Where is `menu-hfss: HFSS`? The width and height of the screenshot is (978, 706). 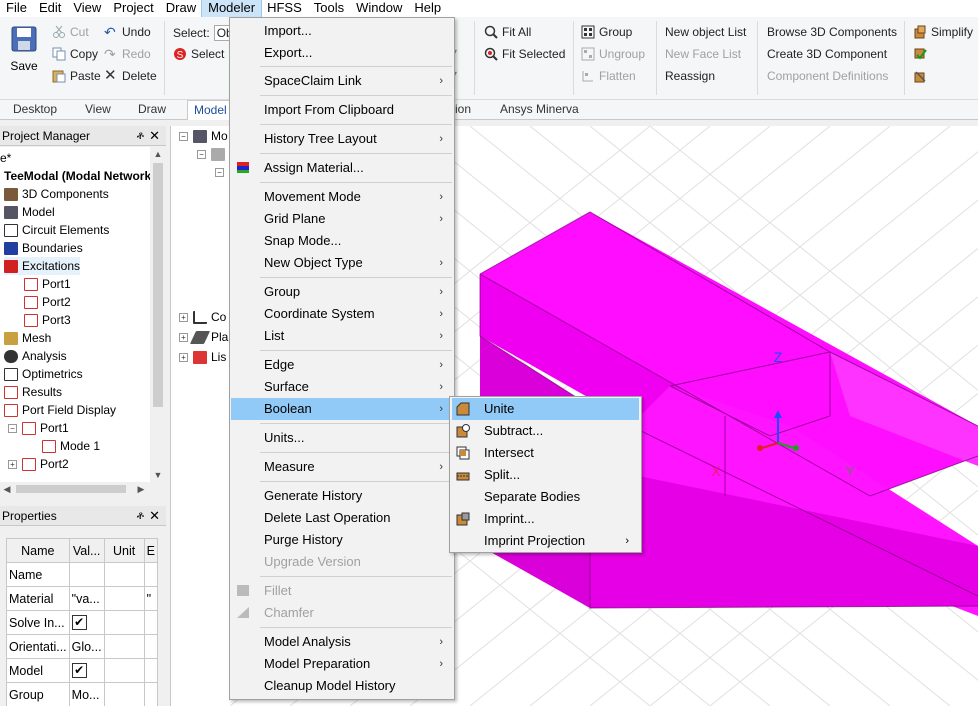
menu-hfss: HFSS is located at coordinates (284, 8).